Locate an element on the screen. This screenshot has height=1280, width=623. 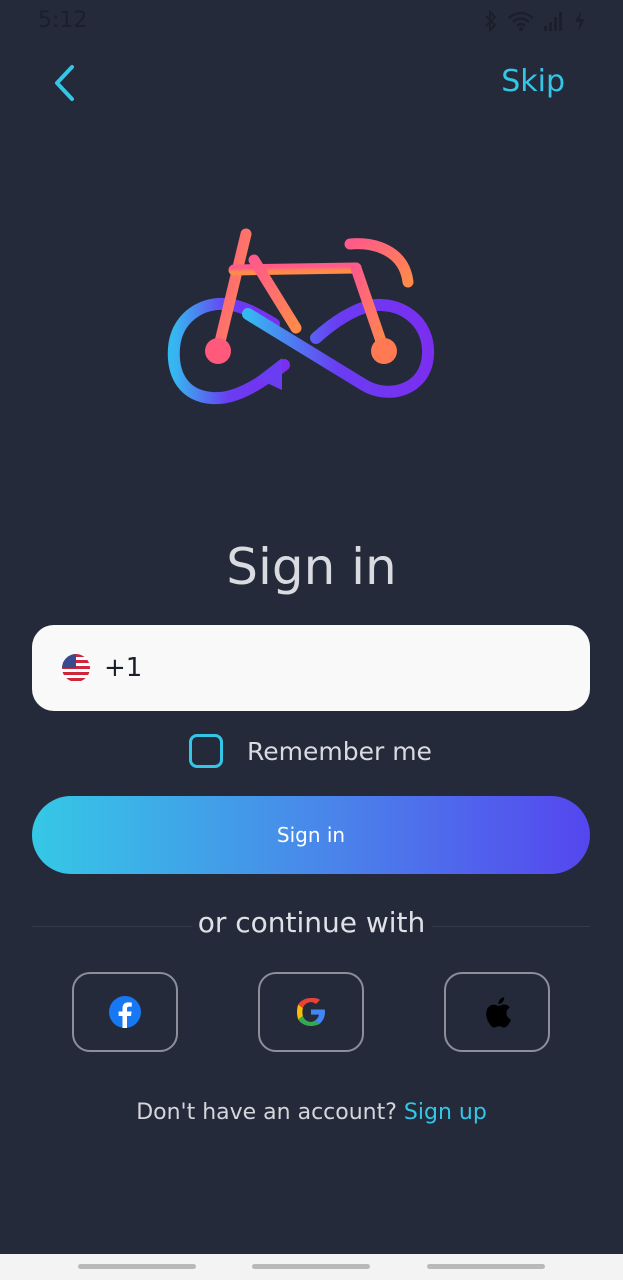
chevron-left-icon is located at coordinates (64, 83).